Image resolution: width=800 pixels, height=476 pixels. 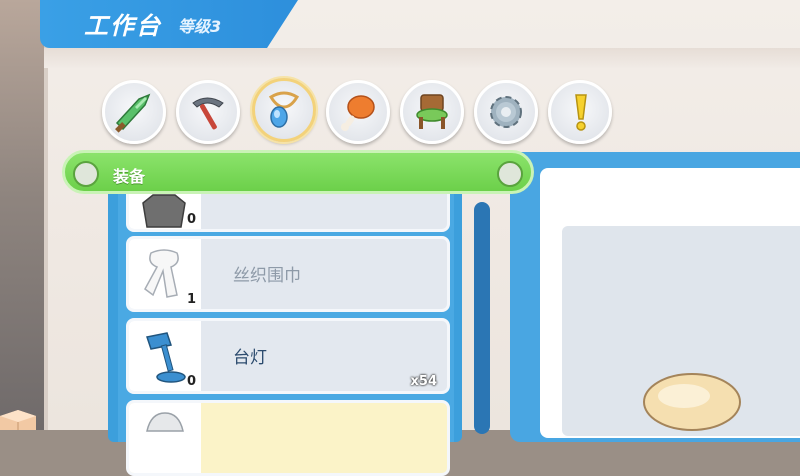 What do you see at coordinates (129, 176) in the screenshot?
I see `category-label: 装备` at bounding box center [129, 176].